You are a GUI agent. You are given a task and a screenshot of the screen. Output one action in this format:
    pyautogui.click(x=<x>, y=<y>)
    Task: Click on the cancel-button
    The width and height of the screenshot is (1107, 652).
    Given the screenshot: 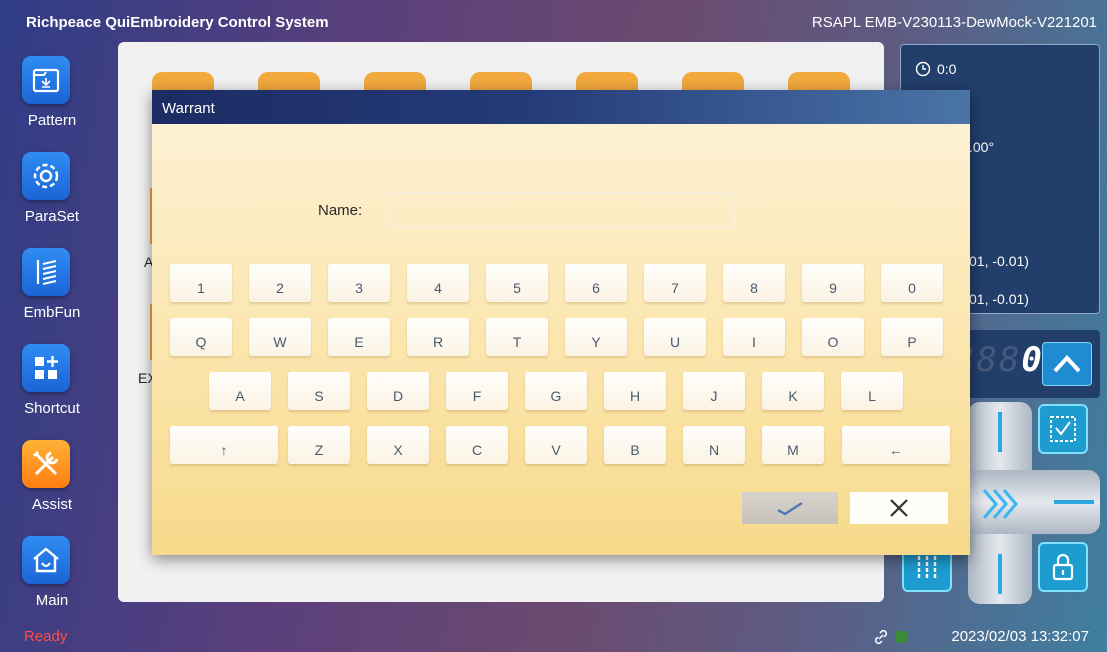 What is the action you would take?
    pyautogui.click(x=899, y=508)
    